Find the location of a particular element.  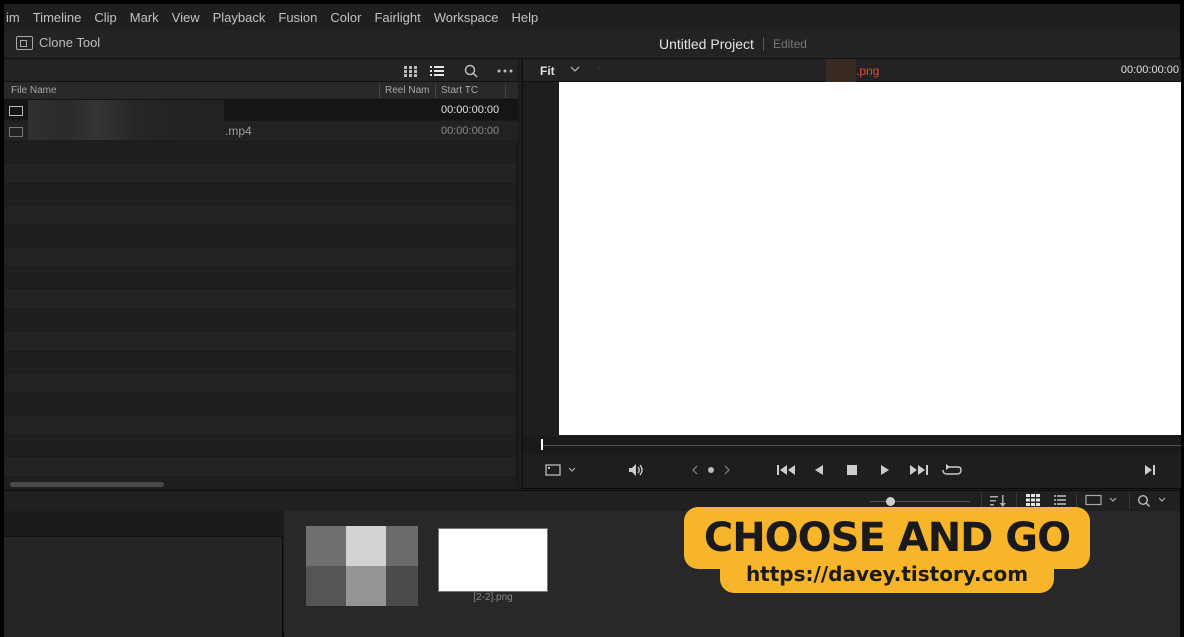

thumbnail-zoom-slider is located at coordinates (890, 501).